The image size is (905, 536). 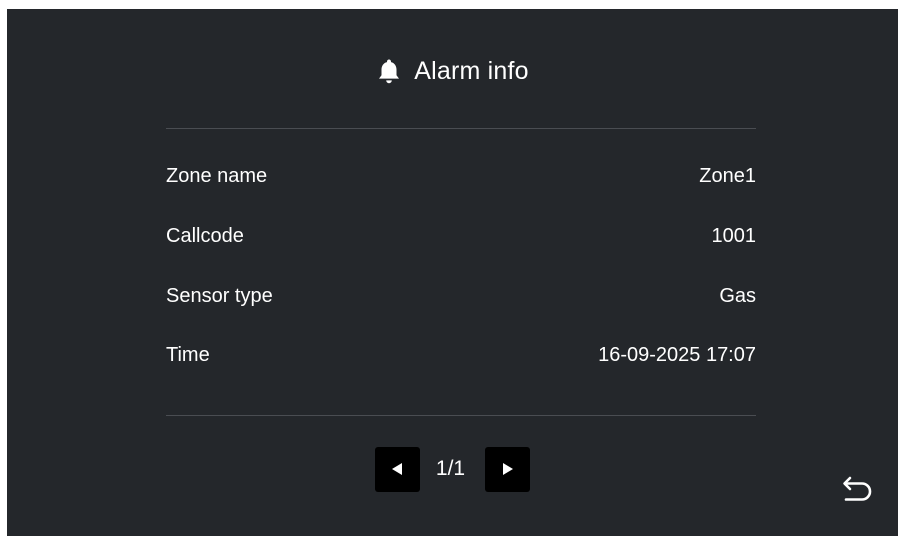 I want to click on detail-label: Zone name, so click(x=217, y=175).